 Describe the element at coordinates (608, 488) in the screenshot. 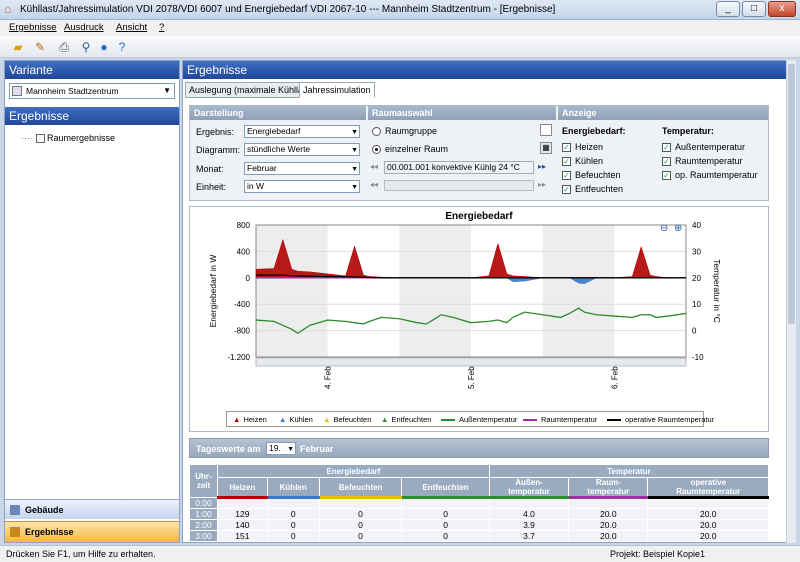

I see `col-header: Raum- temperatur` at that location.